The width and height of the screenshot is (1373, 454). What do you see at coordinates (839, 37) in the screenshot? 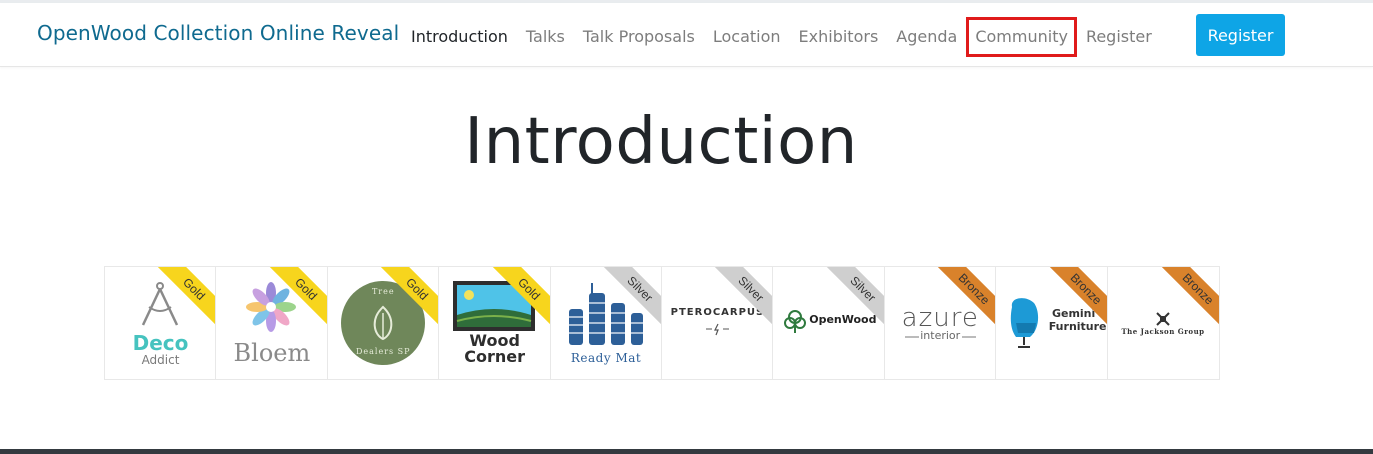
I see `nav-item-exhibitors: Exhibitors` at bounding box center [839, 37].